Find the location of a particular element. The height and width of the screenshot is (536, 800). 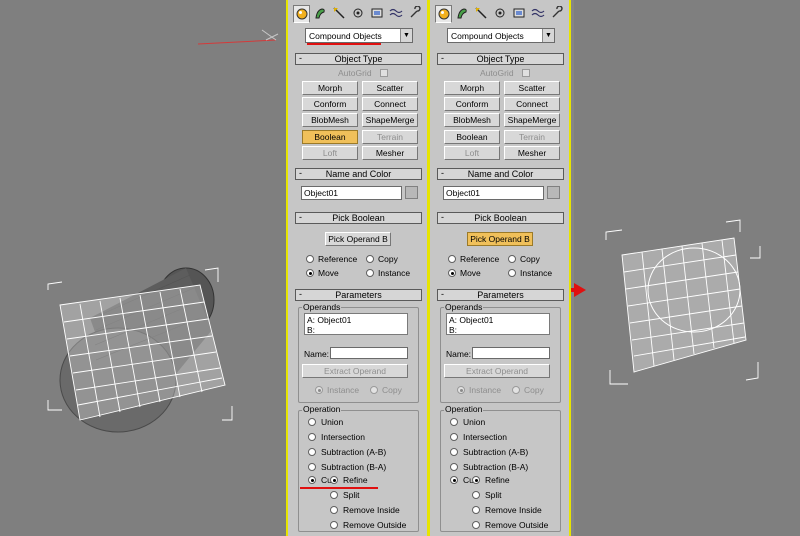

operands-label: Operands is located at coordinates (322, 307).